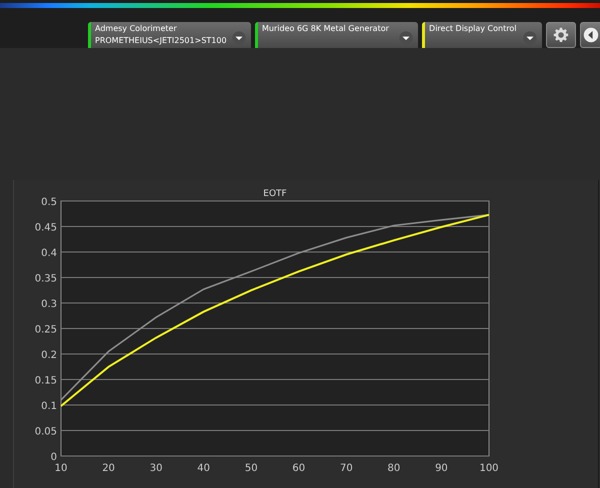 The image size is (600, 488). I want to click on x-tick-label: 20, so click(108, 468).